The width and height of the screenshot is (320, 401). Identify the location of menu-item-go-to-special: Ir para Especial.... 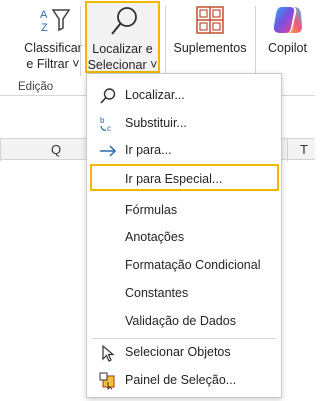
(184, 177).